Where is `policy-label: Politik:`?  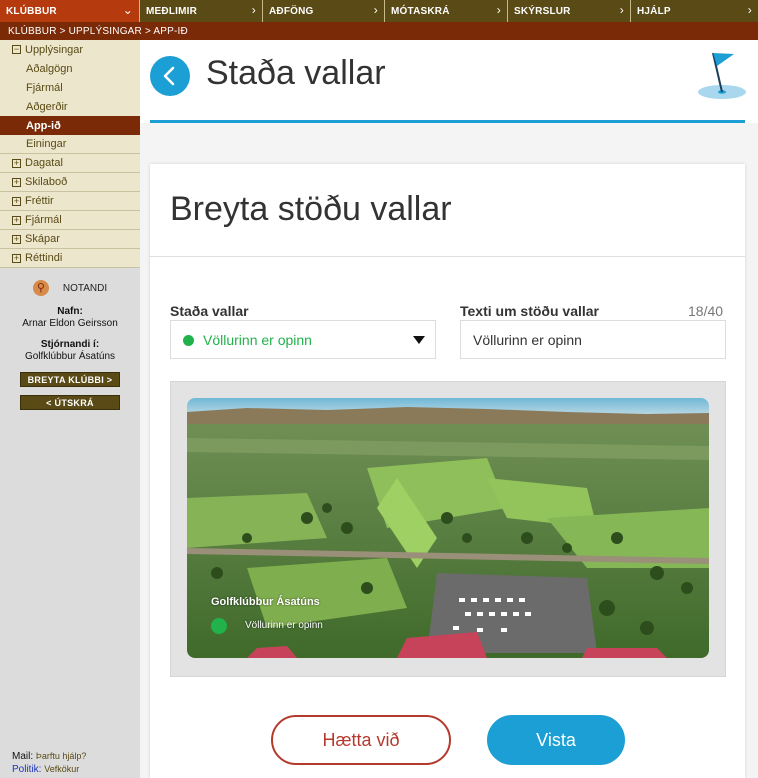
policy-label: Politik: is located at coordinates (27, 769).